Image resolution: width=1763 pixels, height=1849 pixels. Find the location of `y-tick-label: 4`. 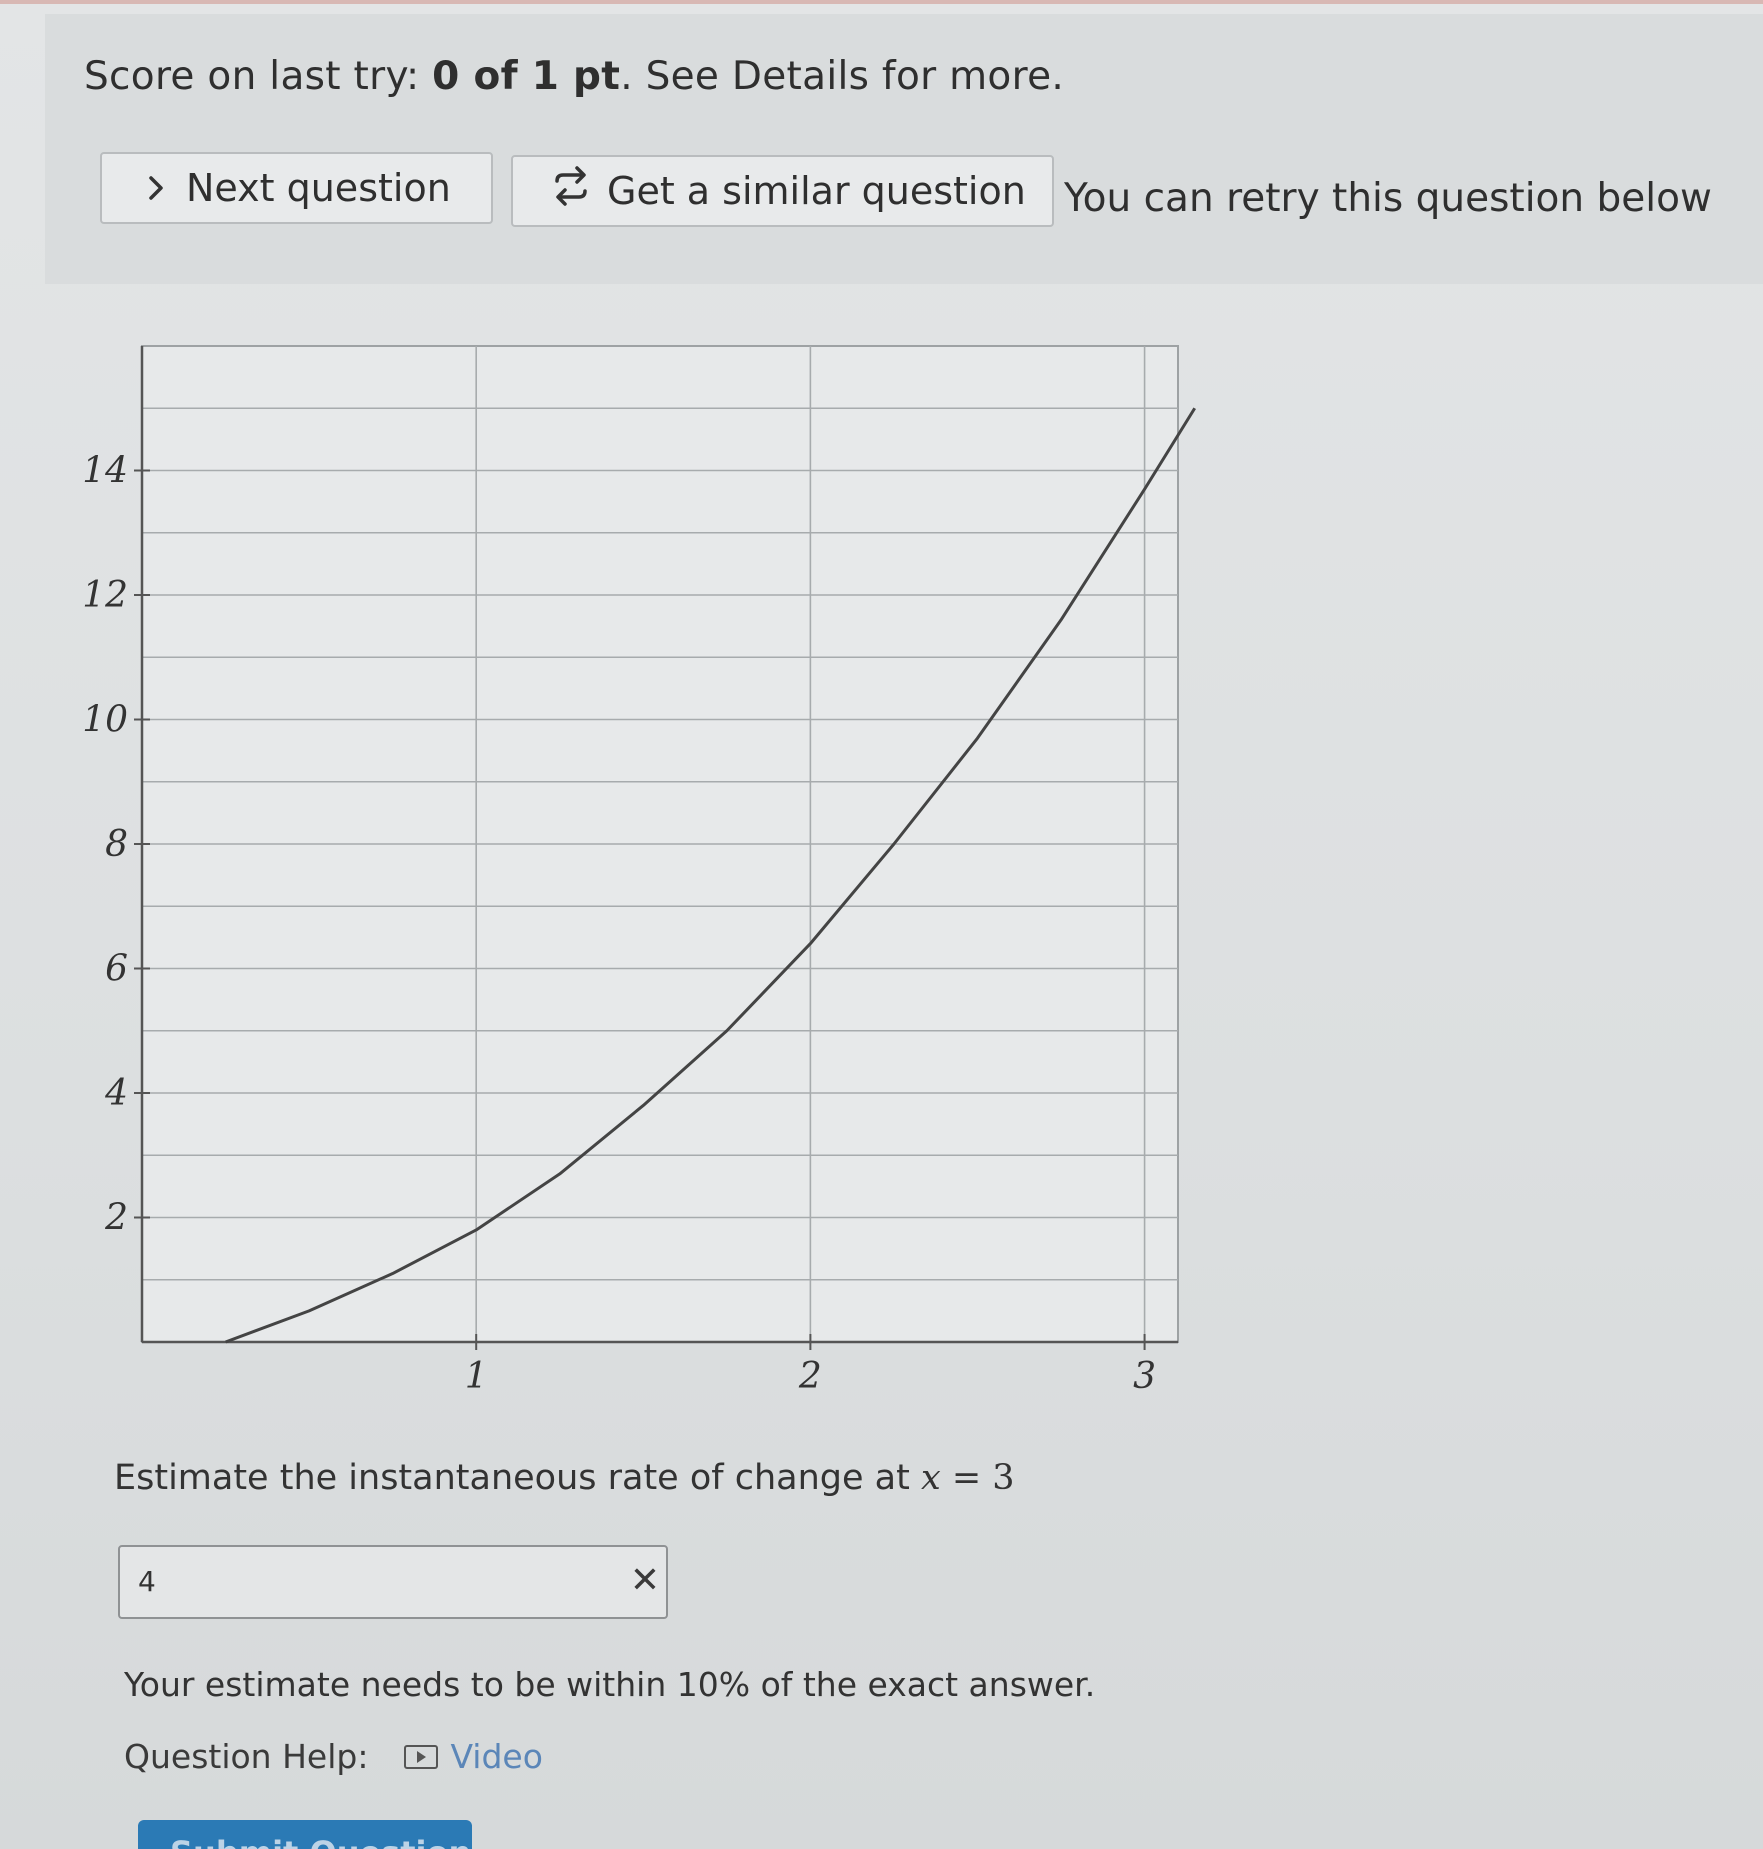

y-tick-label: 4 is located at coordinates (116, 1093).